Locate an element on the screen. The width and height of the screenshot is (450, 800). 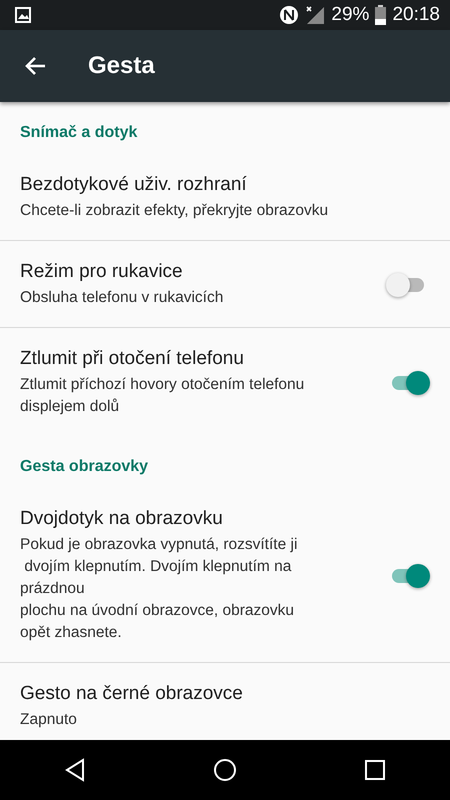
image-icon is located at coordinates (23, 15).